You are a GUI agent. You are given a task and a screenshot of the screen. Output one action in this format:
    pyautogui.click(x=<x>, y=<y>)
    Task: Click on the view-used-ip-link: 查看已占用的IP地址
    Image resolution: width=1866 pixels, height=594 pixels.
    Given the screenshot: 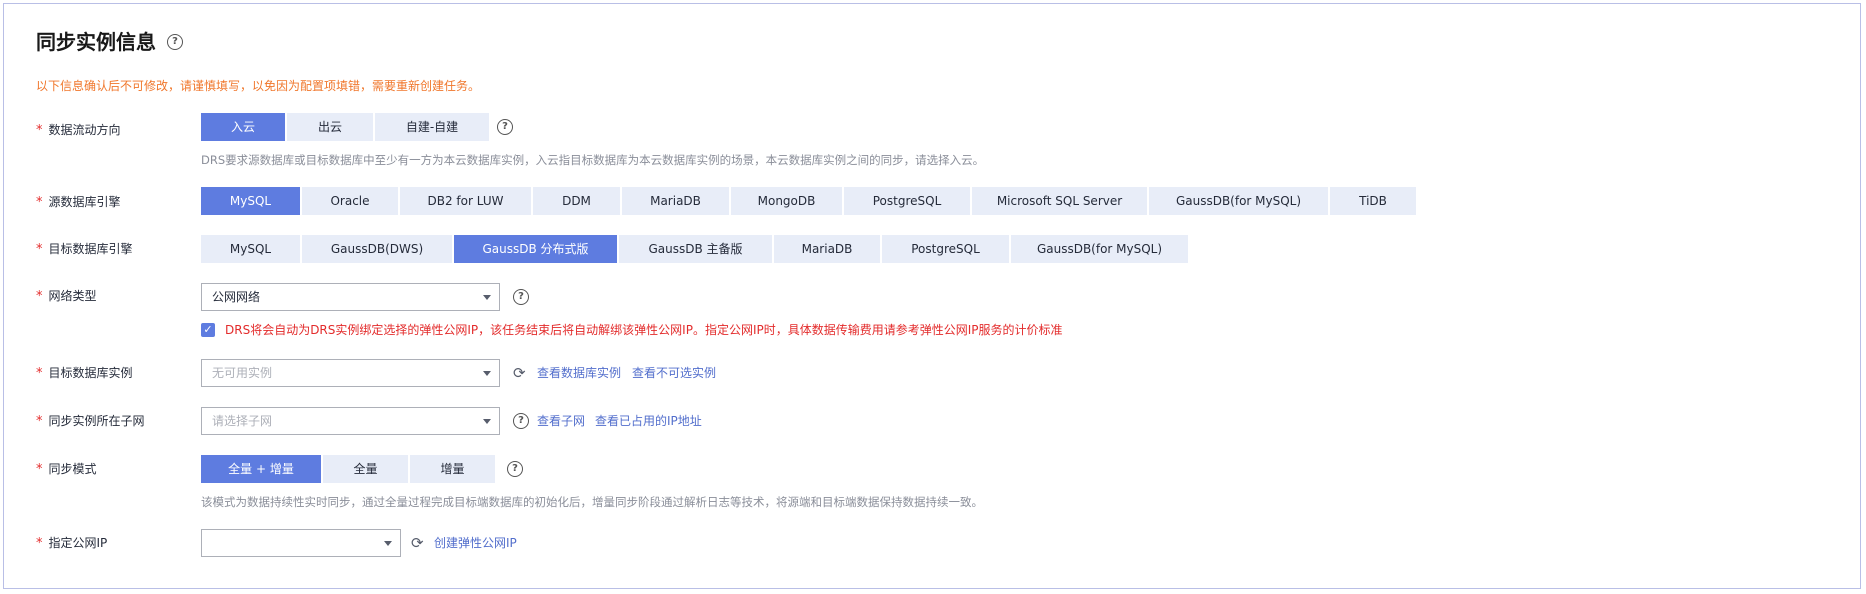 What is the action you would take?
    pyautogui.click(x=648, y=421)
    